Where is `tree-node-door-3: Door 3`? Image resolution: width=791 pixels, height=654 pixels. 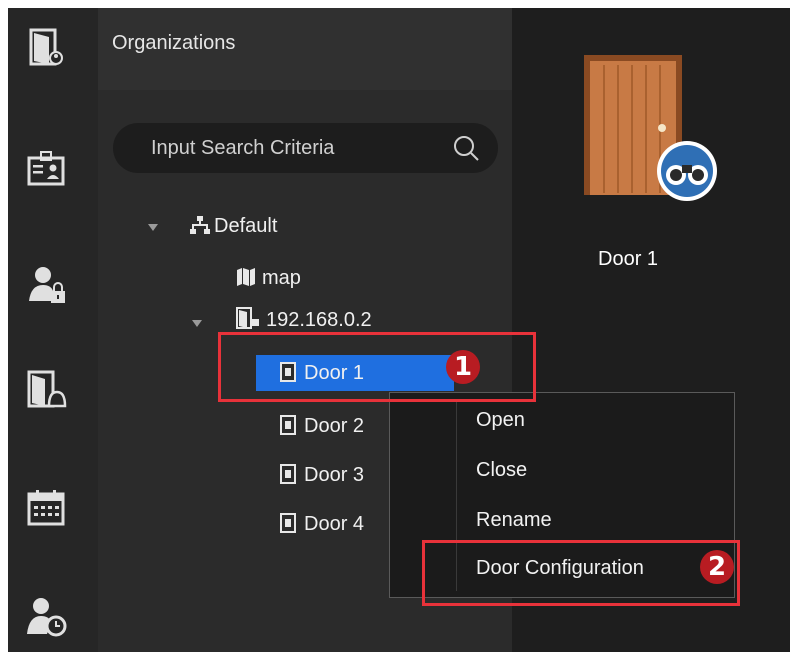
tree-node-door-3: Door 3 is located at coordinates (322, 475).